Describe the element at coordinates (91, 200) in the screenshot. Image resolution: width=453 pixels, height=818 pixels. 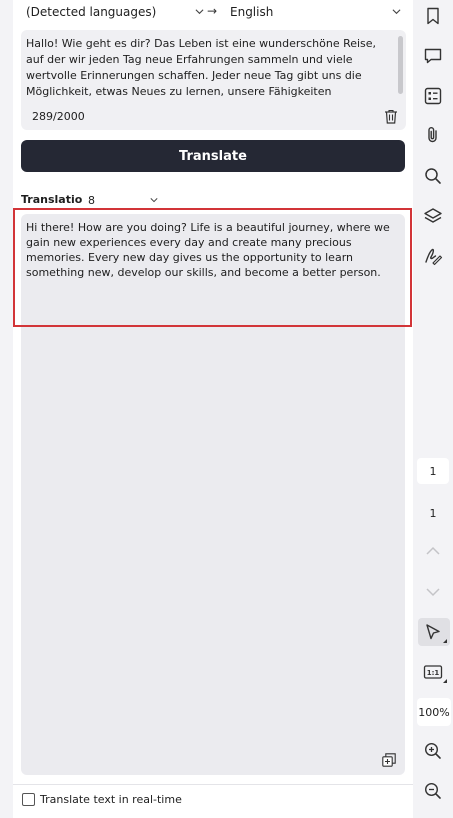
I see `translation-engine-value: 8` at that location.